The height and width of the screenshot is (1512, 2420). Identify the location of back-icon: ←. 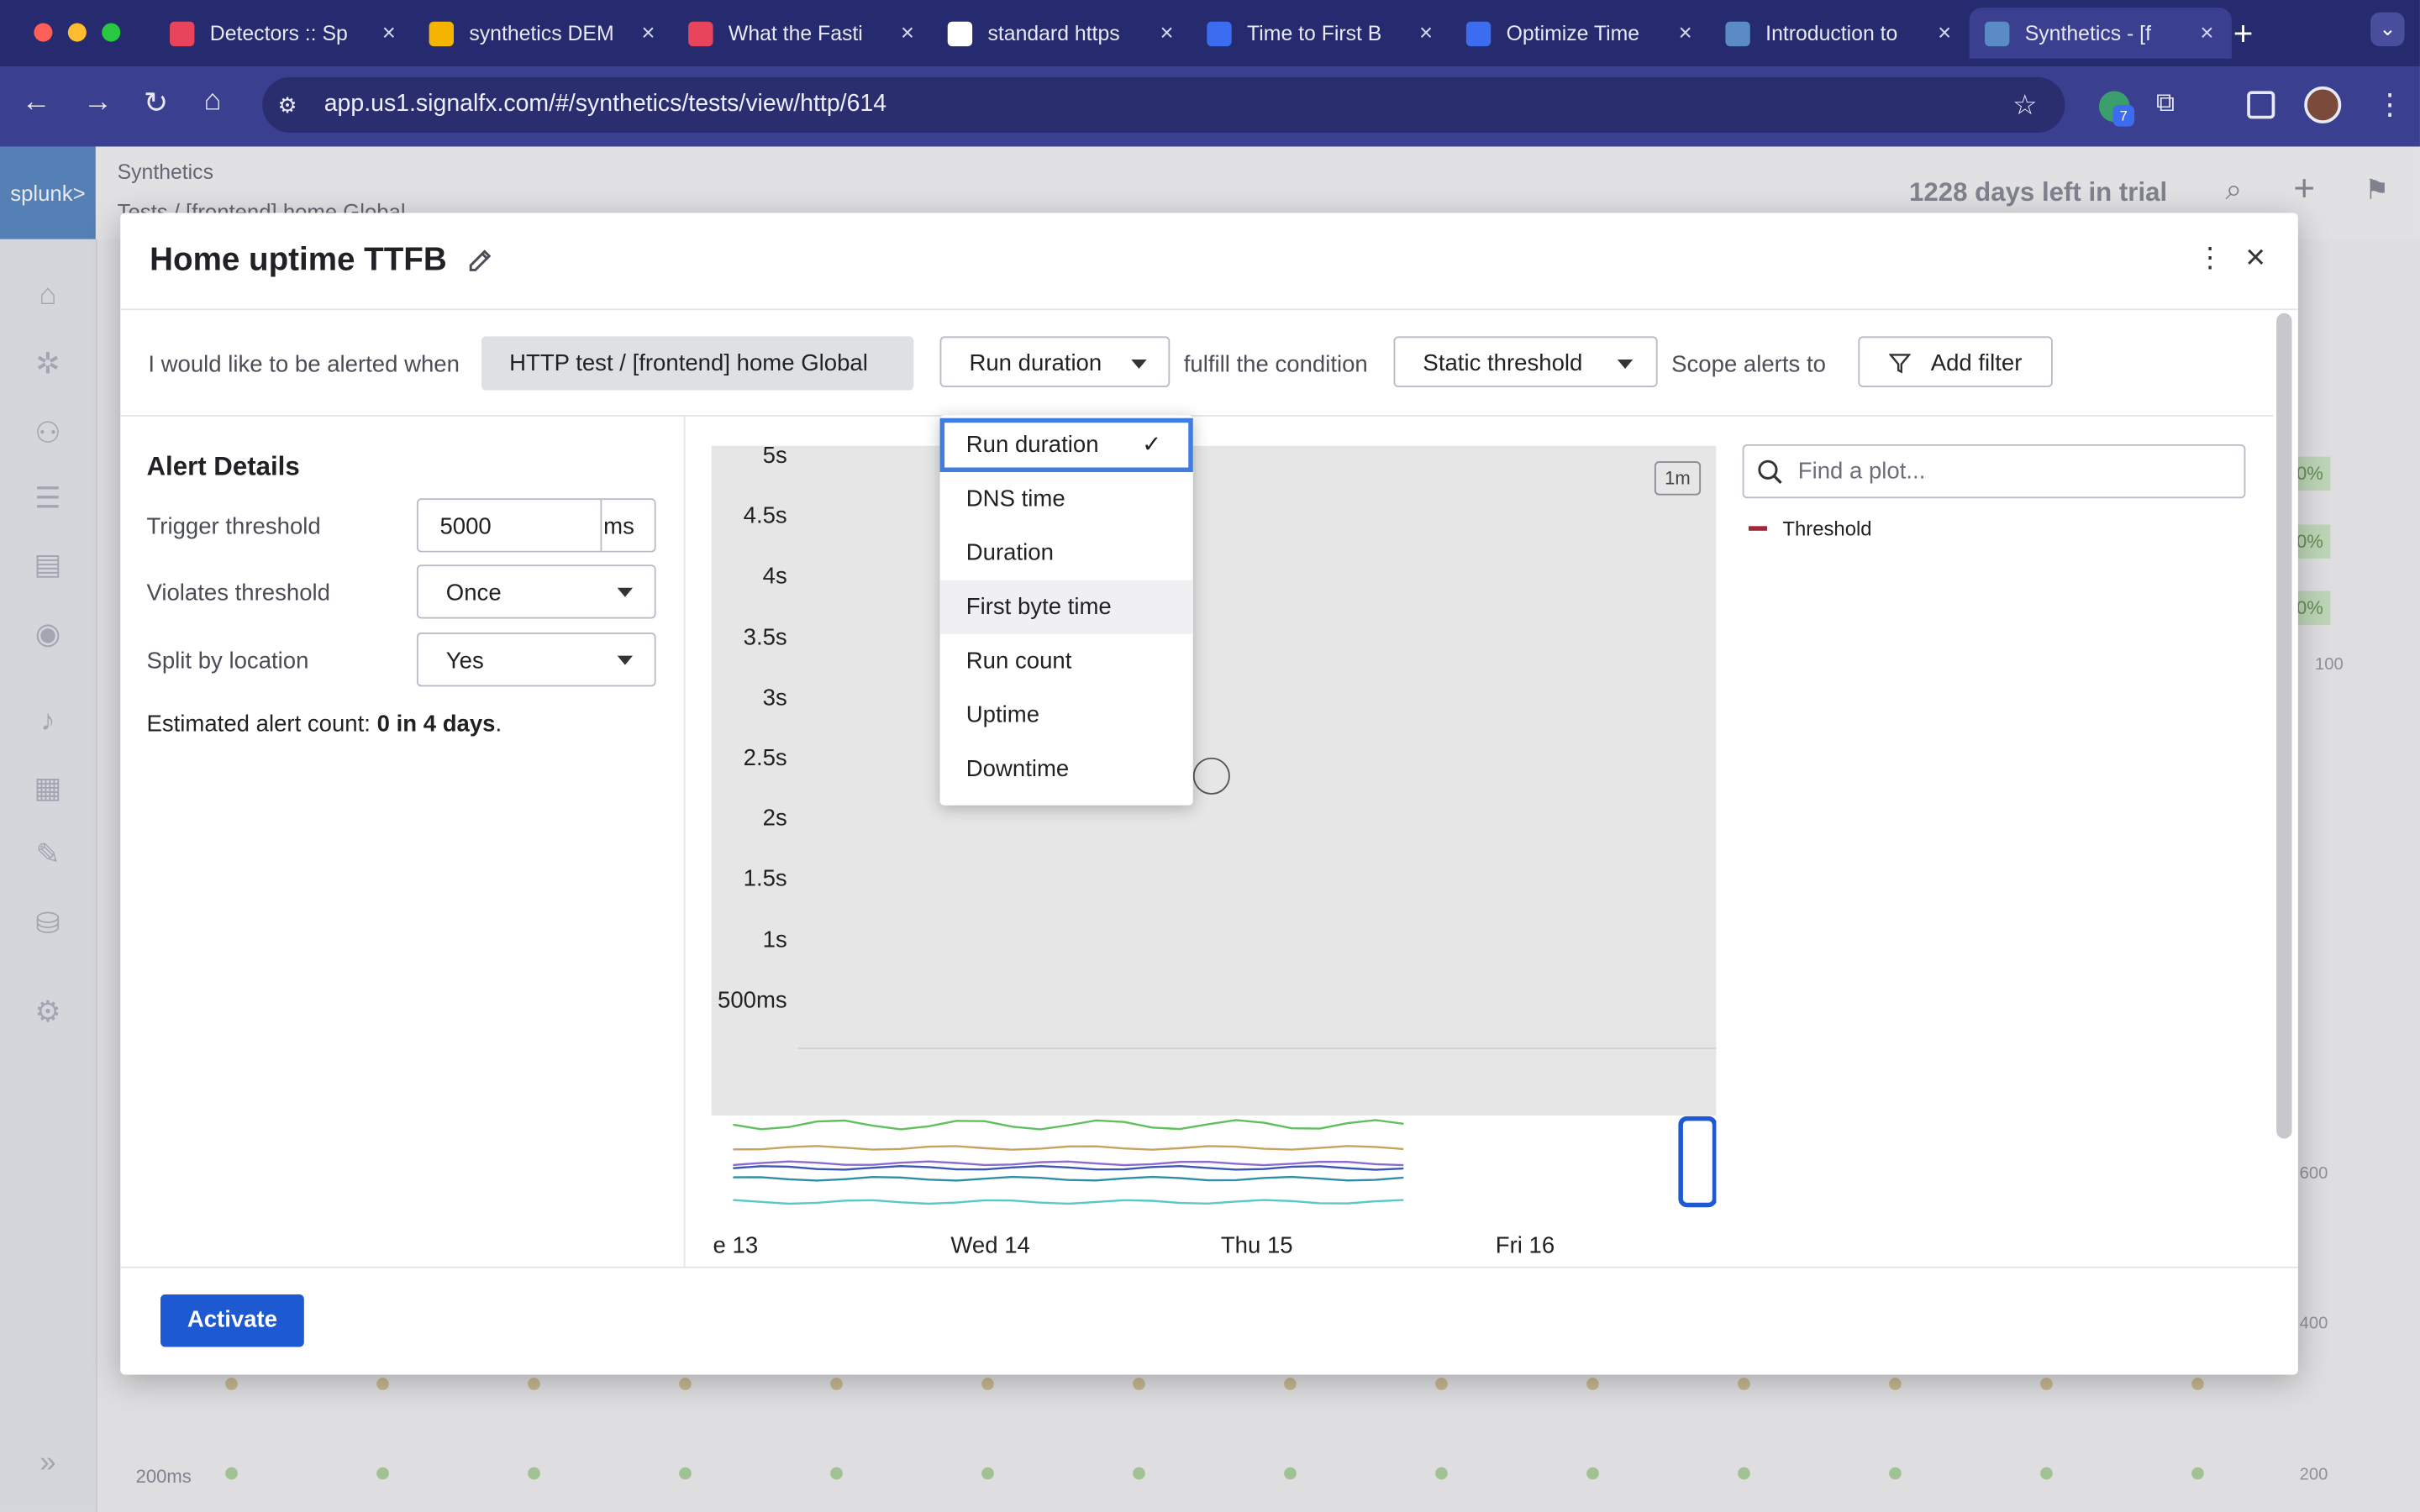
(36, 103).